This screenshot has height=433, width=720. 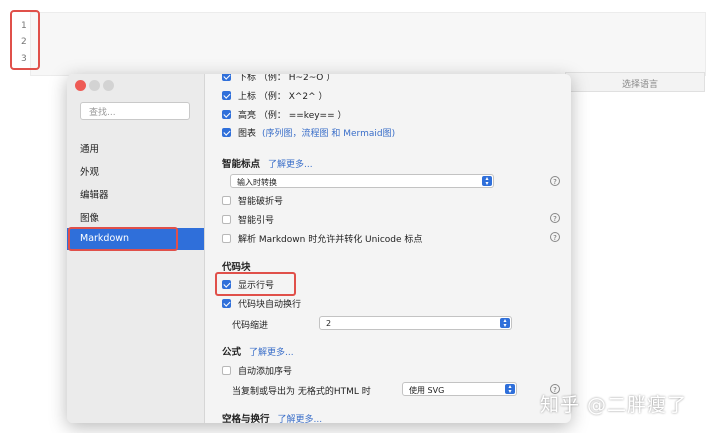 I want to click on sidebar-item-label: 图像, so click(x=90, y=218).